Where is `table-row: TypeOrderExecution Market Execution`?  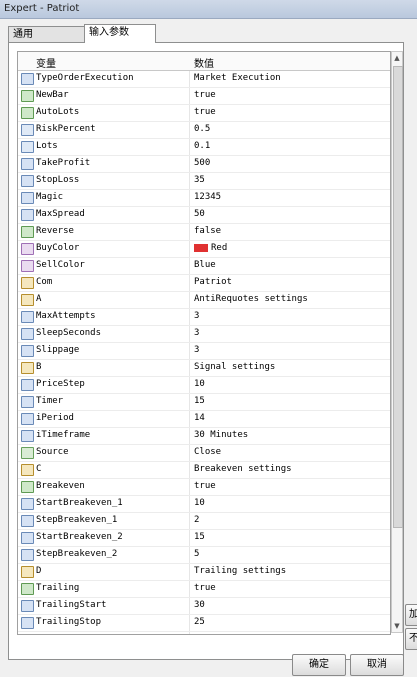 table-row: TypeOrderExecution Market Execution is located at coordinates (204, 79).